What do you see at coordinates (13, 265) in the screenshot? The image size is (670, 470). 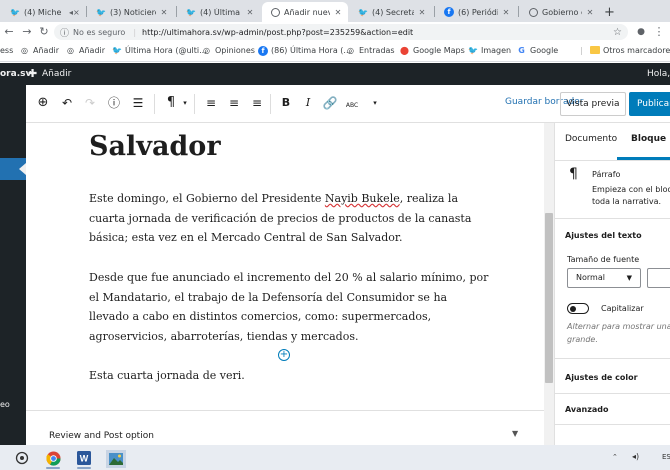 I see `wp-admin-sidebar: eo` at bounding box center [13, 265].